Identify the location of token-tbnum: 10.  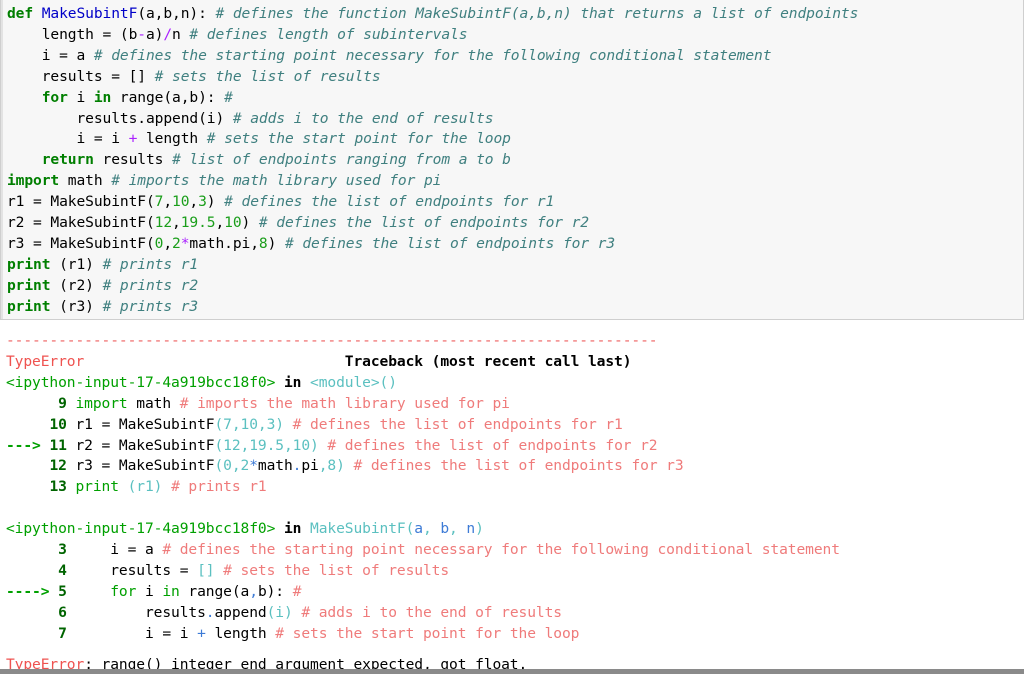
(301, 445).